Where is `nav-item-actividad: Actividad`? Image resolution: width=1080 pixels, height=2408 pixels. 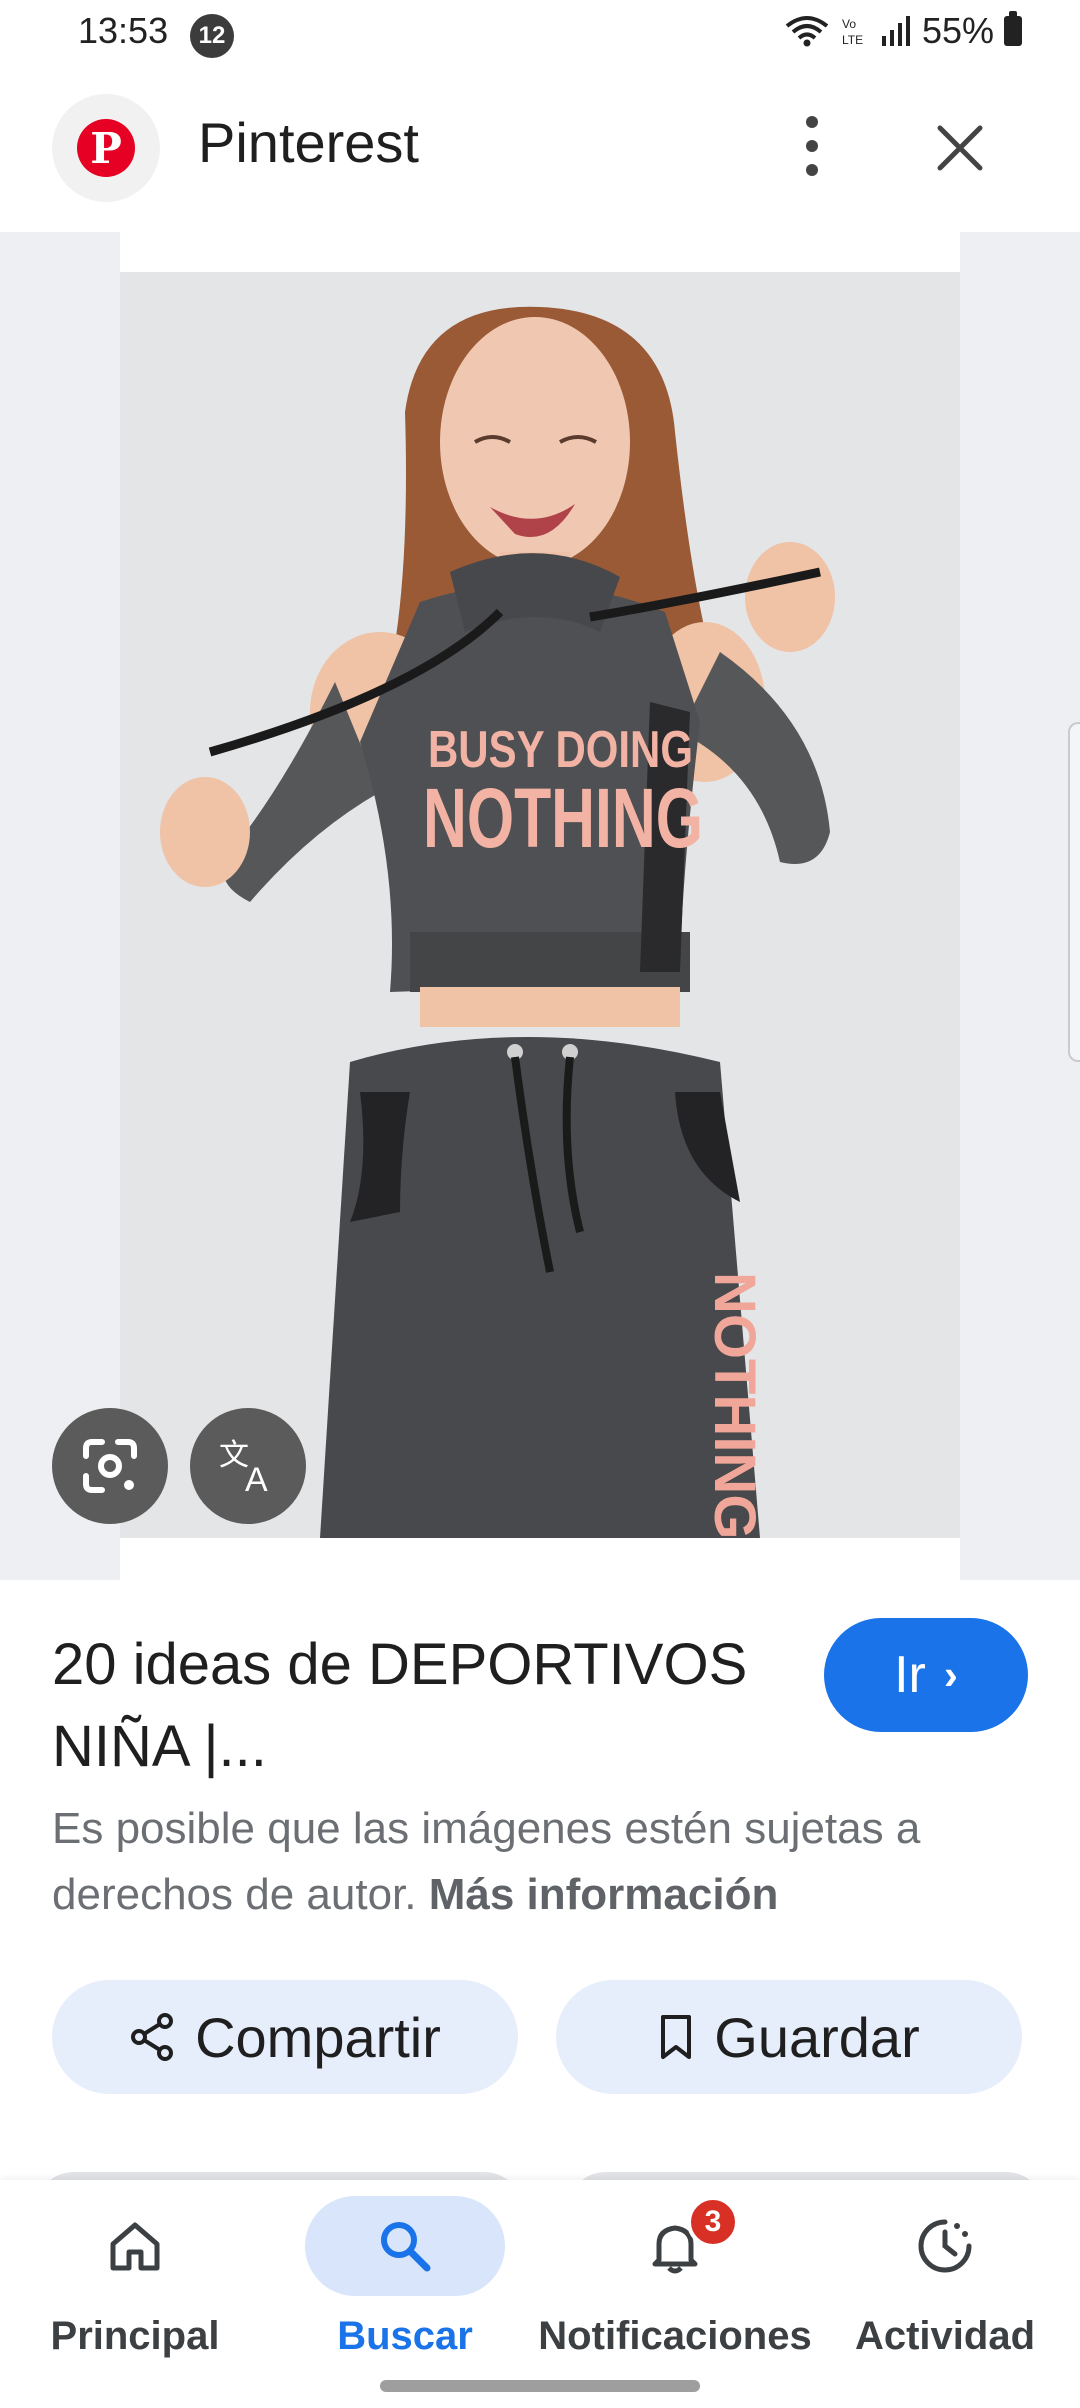 nav-item-actividad: Actividad is located at coordinates (945, 2292).